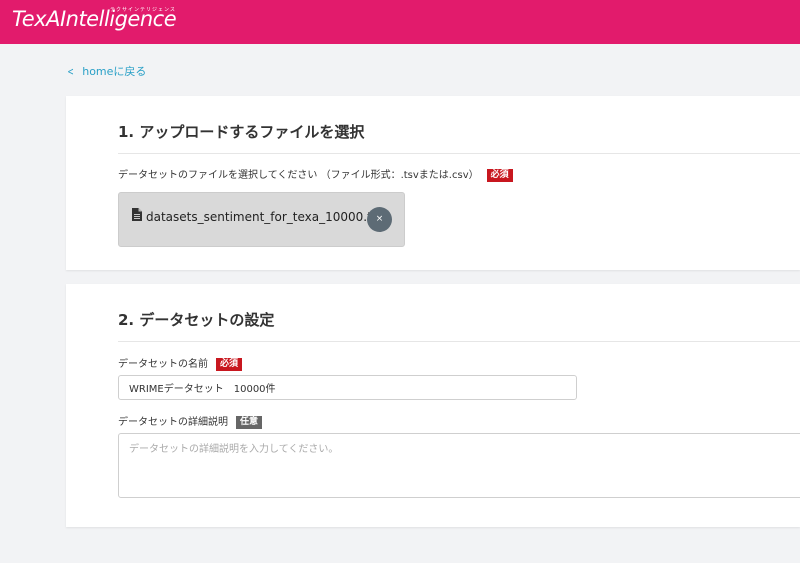 The image size is (800, 563). I want to click on app-header: TexAIntelligence テクサインテリジェンス, so click(400, 22).